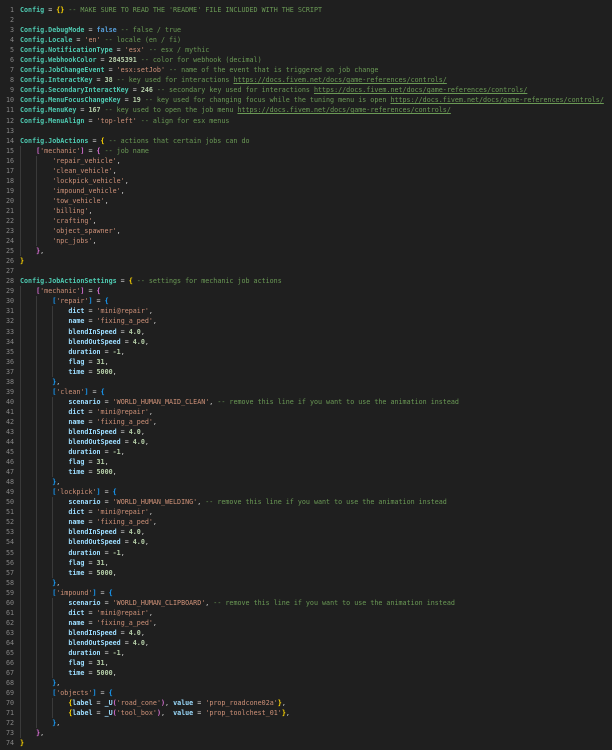 The image size is (612, 750). What do you see at coordinates (306, 552) in the screenshot?
I see `code-line: 55 duration = -1,` at bounding box center [306, 552].